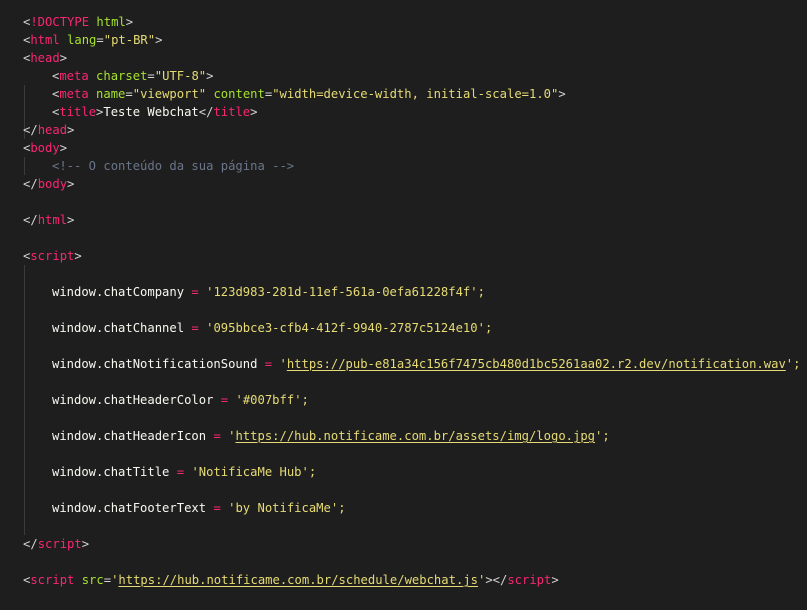  I want to click on code-line-4: <meta charset="UTF-8">, so click(133, 76).